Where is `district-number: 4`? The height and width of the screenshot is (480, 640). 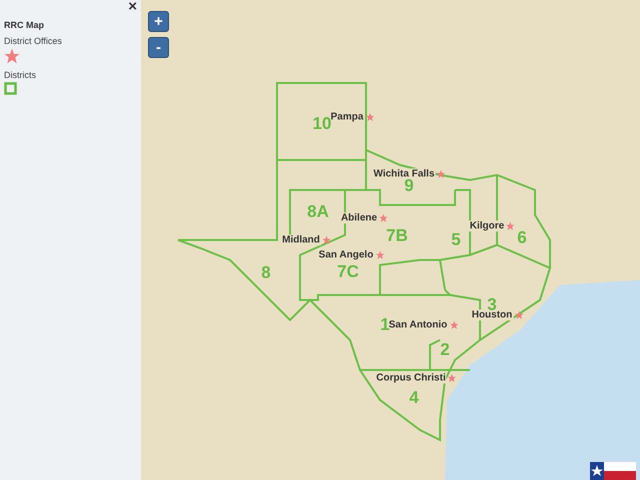
district-number: 4 is located at coordinates (414, 398).